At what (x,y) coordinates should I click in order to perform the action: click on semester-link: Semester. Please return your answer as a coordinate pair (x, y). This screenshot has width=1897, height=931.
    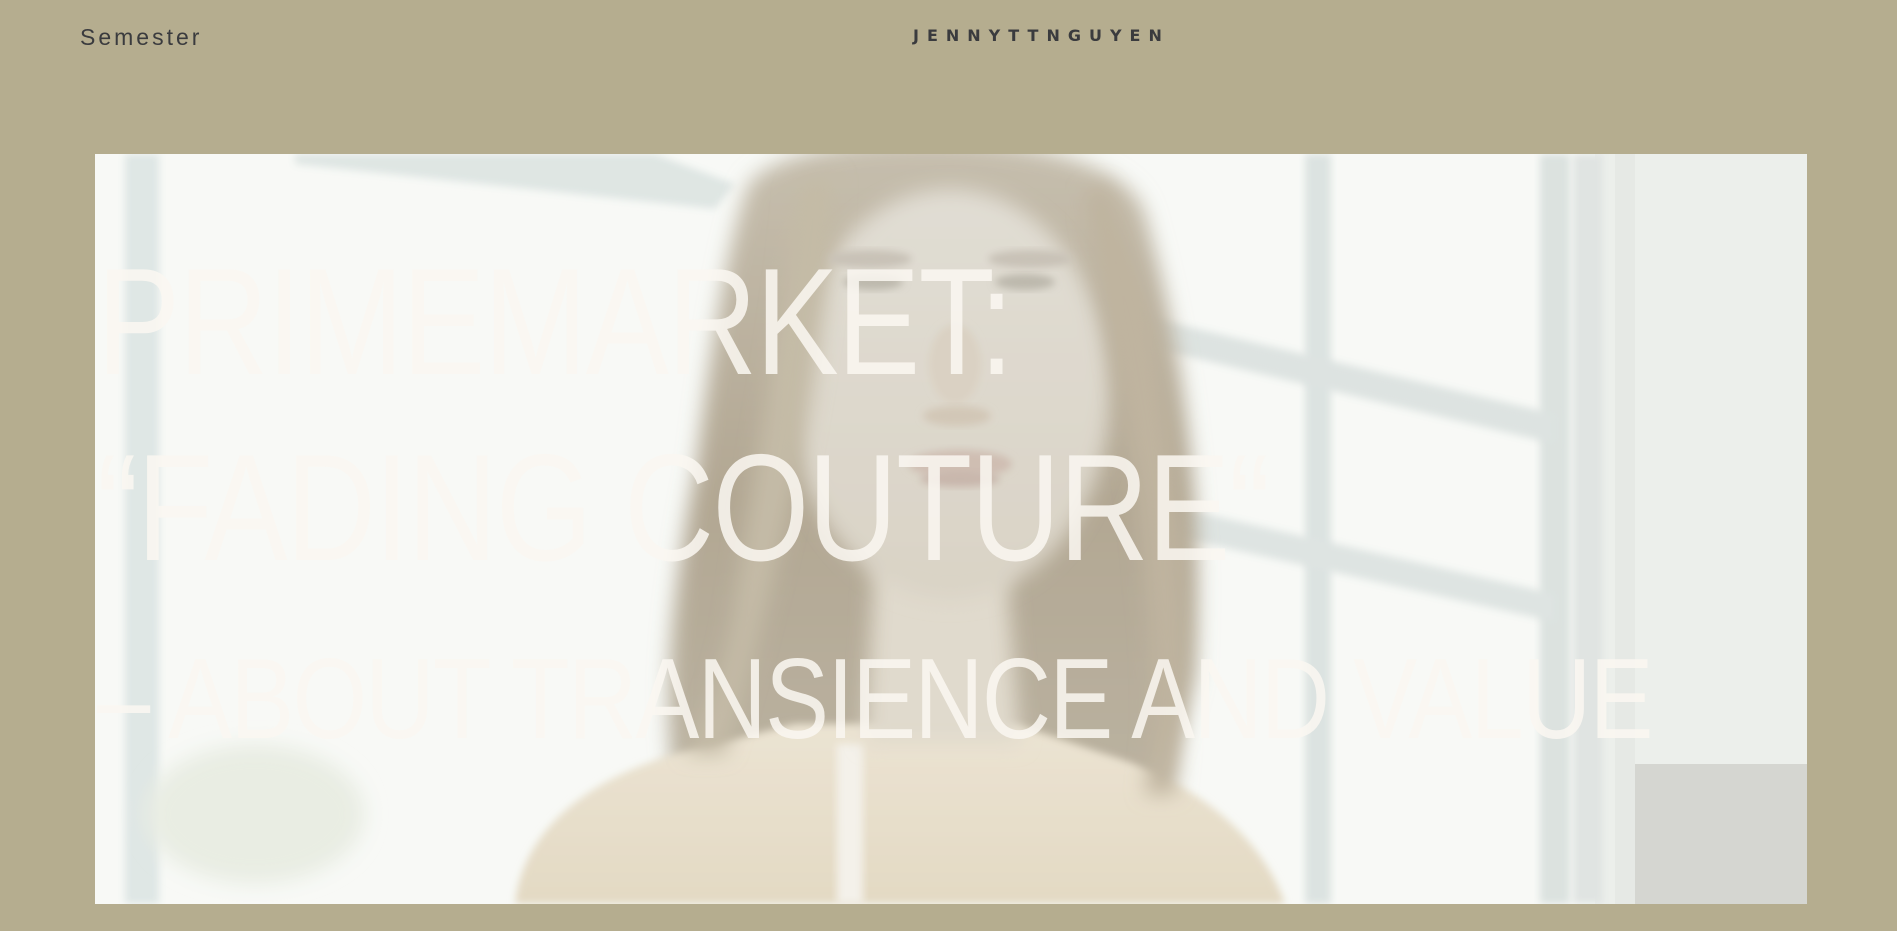
    Looking at the image, I should click on (141, 37).